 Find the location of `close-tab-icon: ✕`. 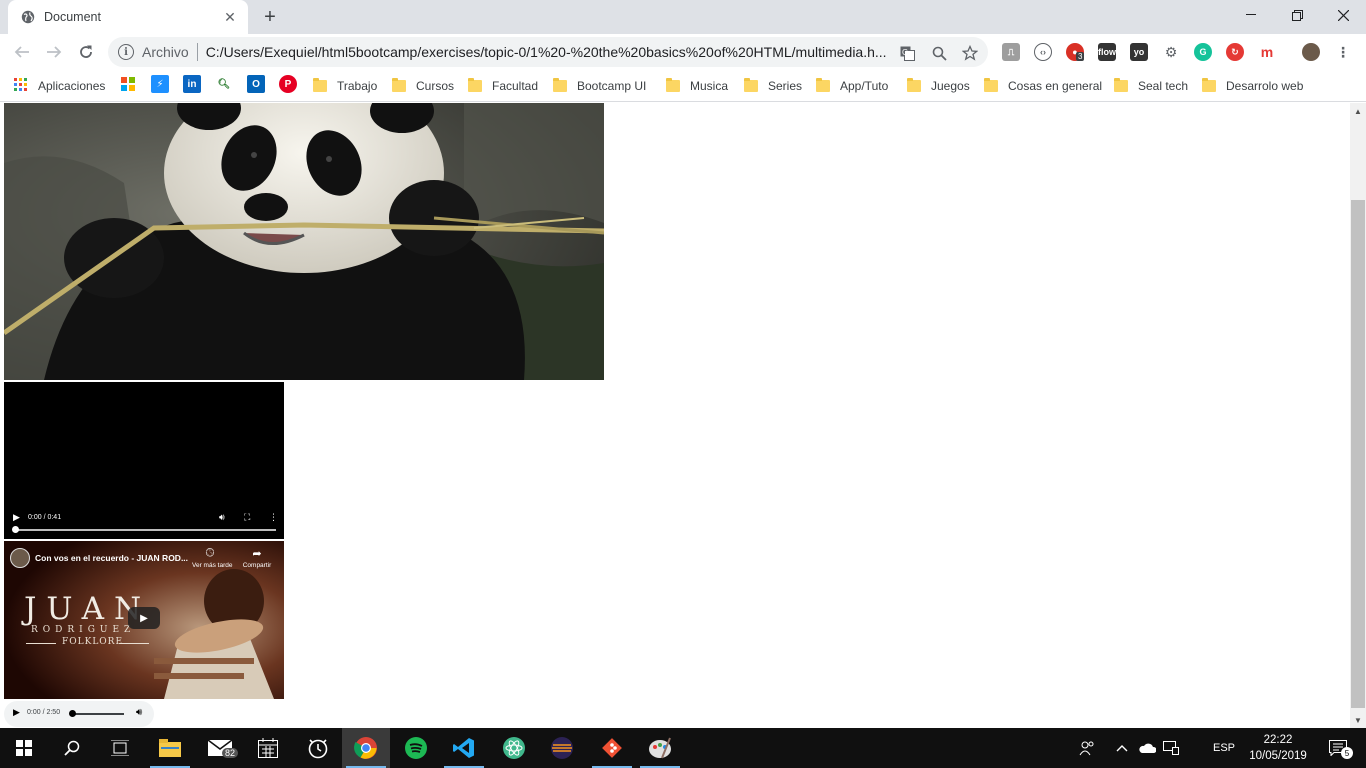

close-tab-icon: ✕ is located at coordinates (230, 17).